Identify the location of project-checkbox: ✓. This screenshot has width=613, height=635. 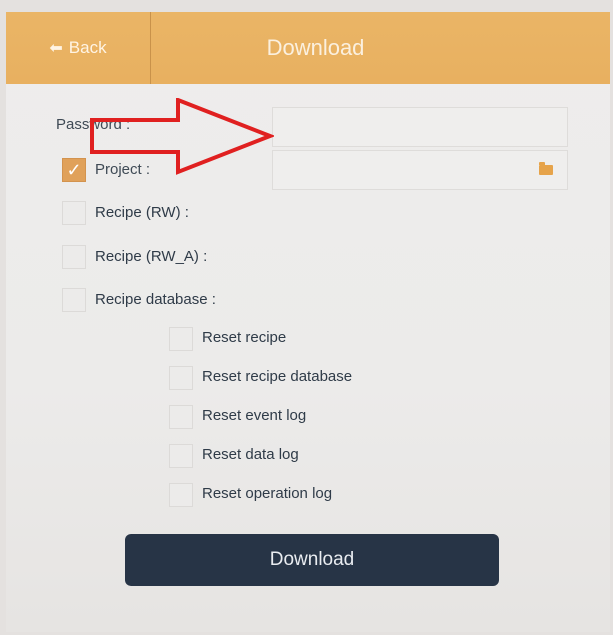
(74, 170).